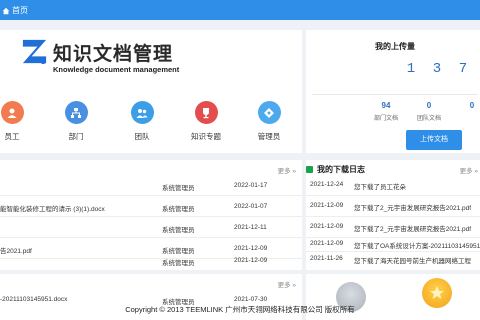 This screenshot has height=320, width=480. I want to click on download-log-title: 我的下载日志, so click(341, 169).